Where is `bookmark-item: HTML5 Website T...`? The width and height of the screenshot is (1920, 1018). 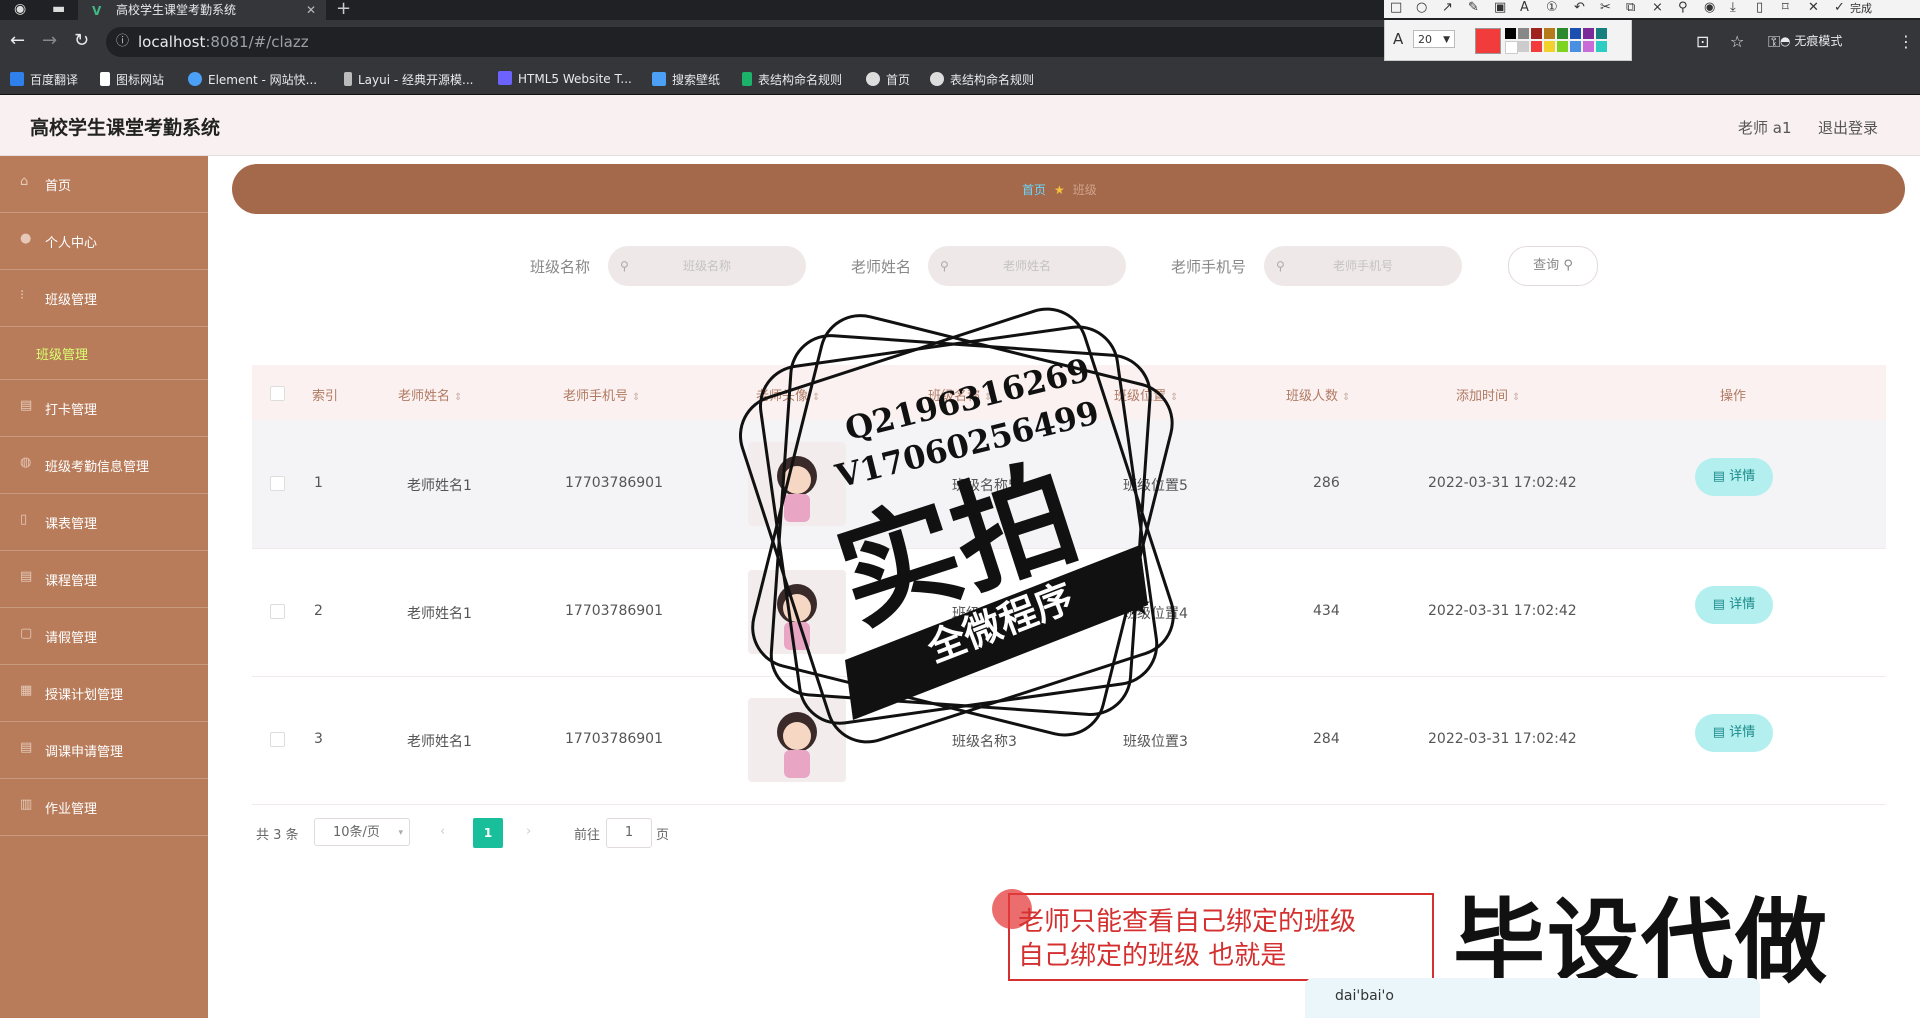
bookmark-item: HTML5 Website T... is located at coordinates (565, 78).